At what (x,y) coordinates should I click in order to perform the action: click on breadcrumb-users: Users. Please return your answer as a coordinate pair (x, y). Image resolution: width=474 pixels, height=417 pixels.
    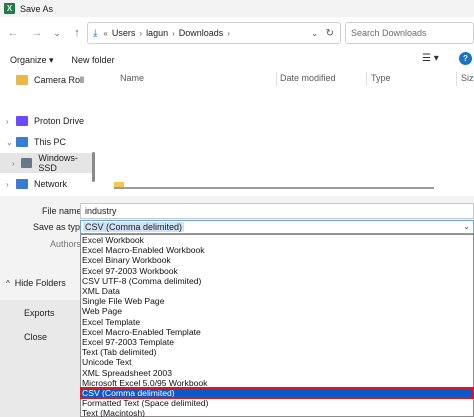
    Looking at the image, I should click on (124, 33).